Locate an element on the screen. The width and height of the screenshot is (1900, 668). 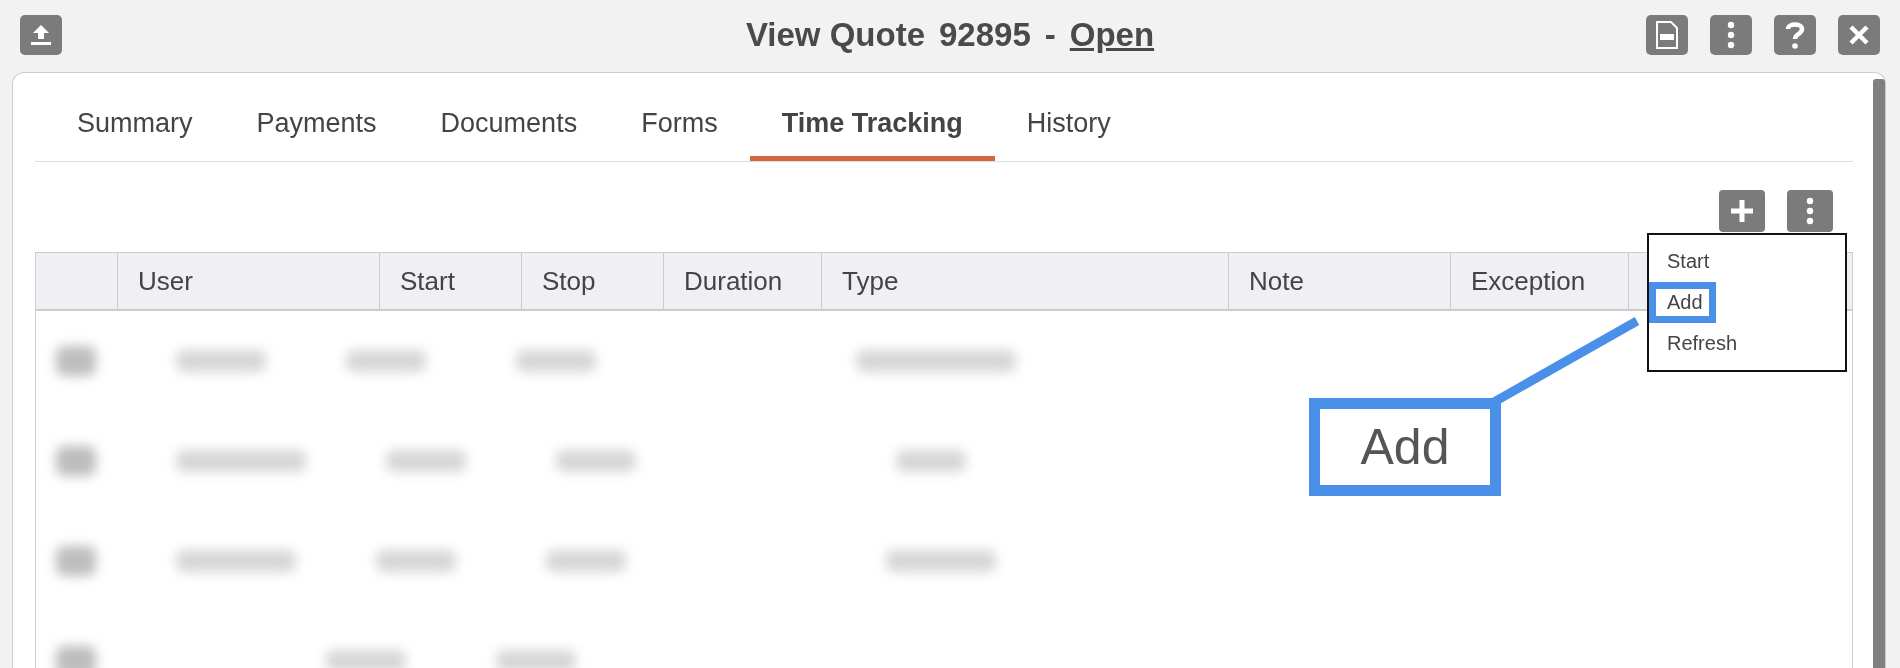
column-header: Note is located at coordinates (1340, 281).